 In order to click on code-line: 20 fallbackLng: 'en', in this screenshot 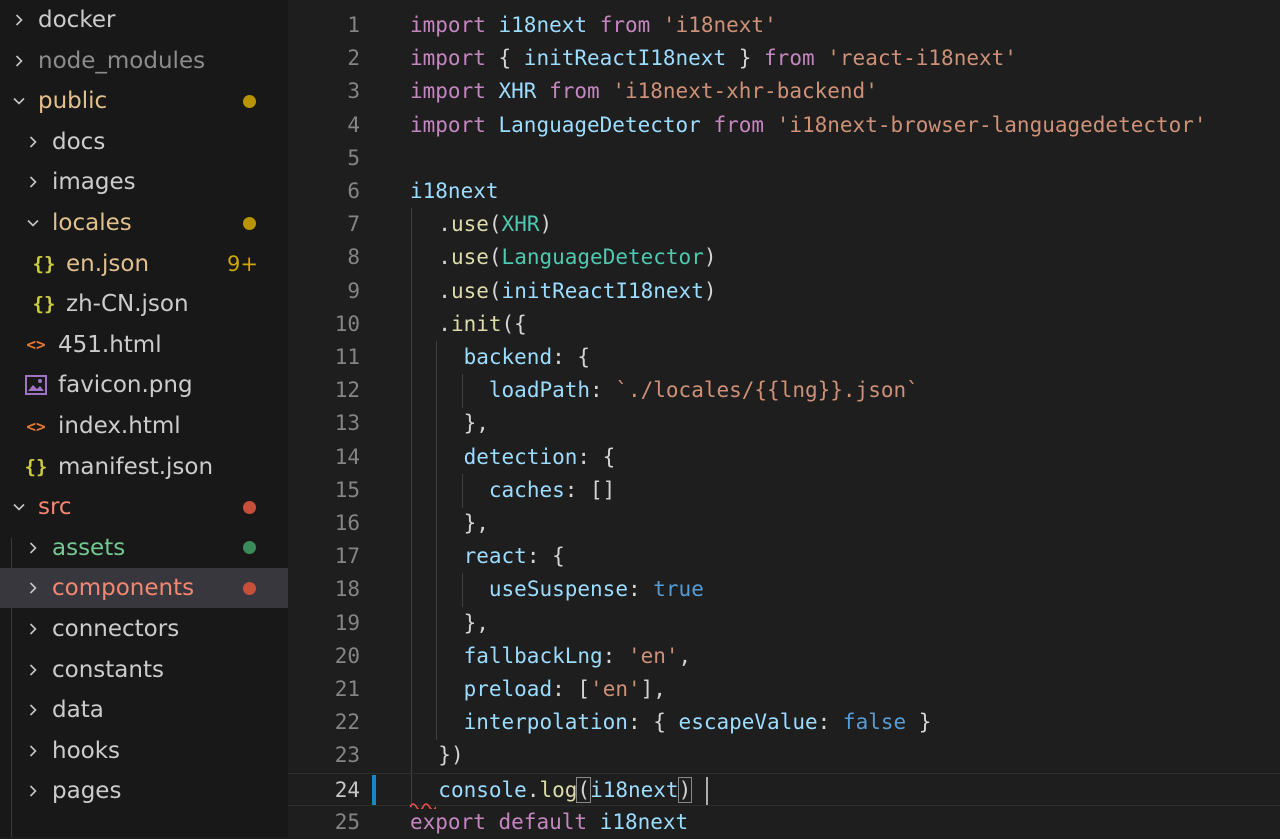, I will do `click(784, 656)`.